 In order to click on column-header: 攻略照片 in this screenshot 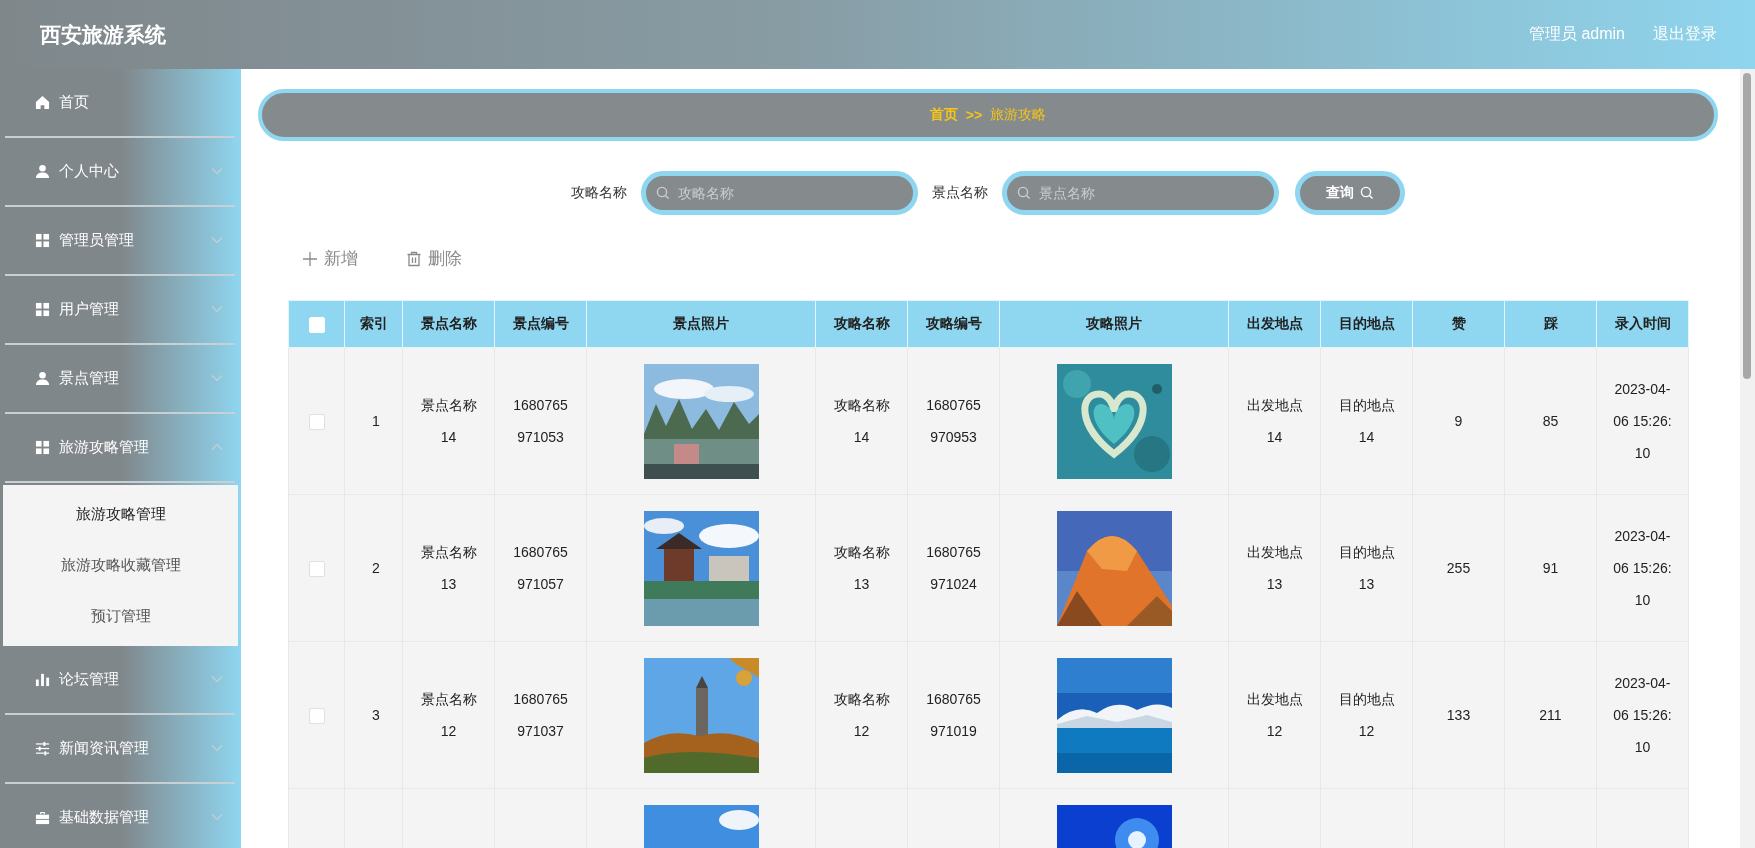, I will do `click(1114, 324)`.